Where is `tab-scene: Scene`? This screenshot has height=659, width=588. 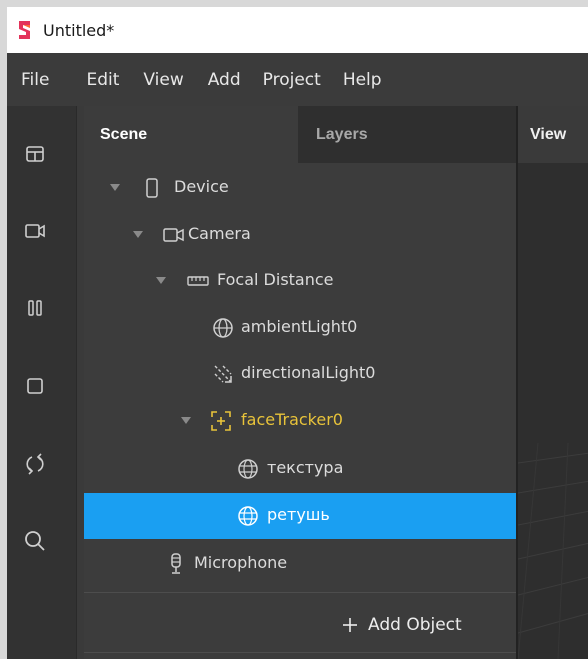 tab-scene: Scene is located at coordinates (191, 134).